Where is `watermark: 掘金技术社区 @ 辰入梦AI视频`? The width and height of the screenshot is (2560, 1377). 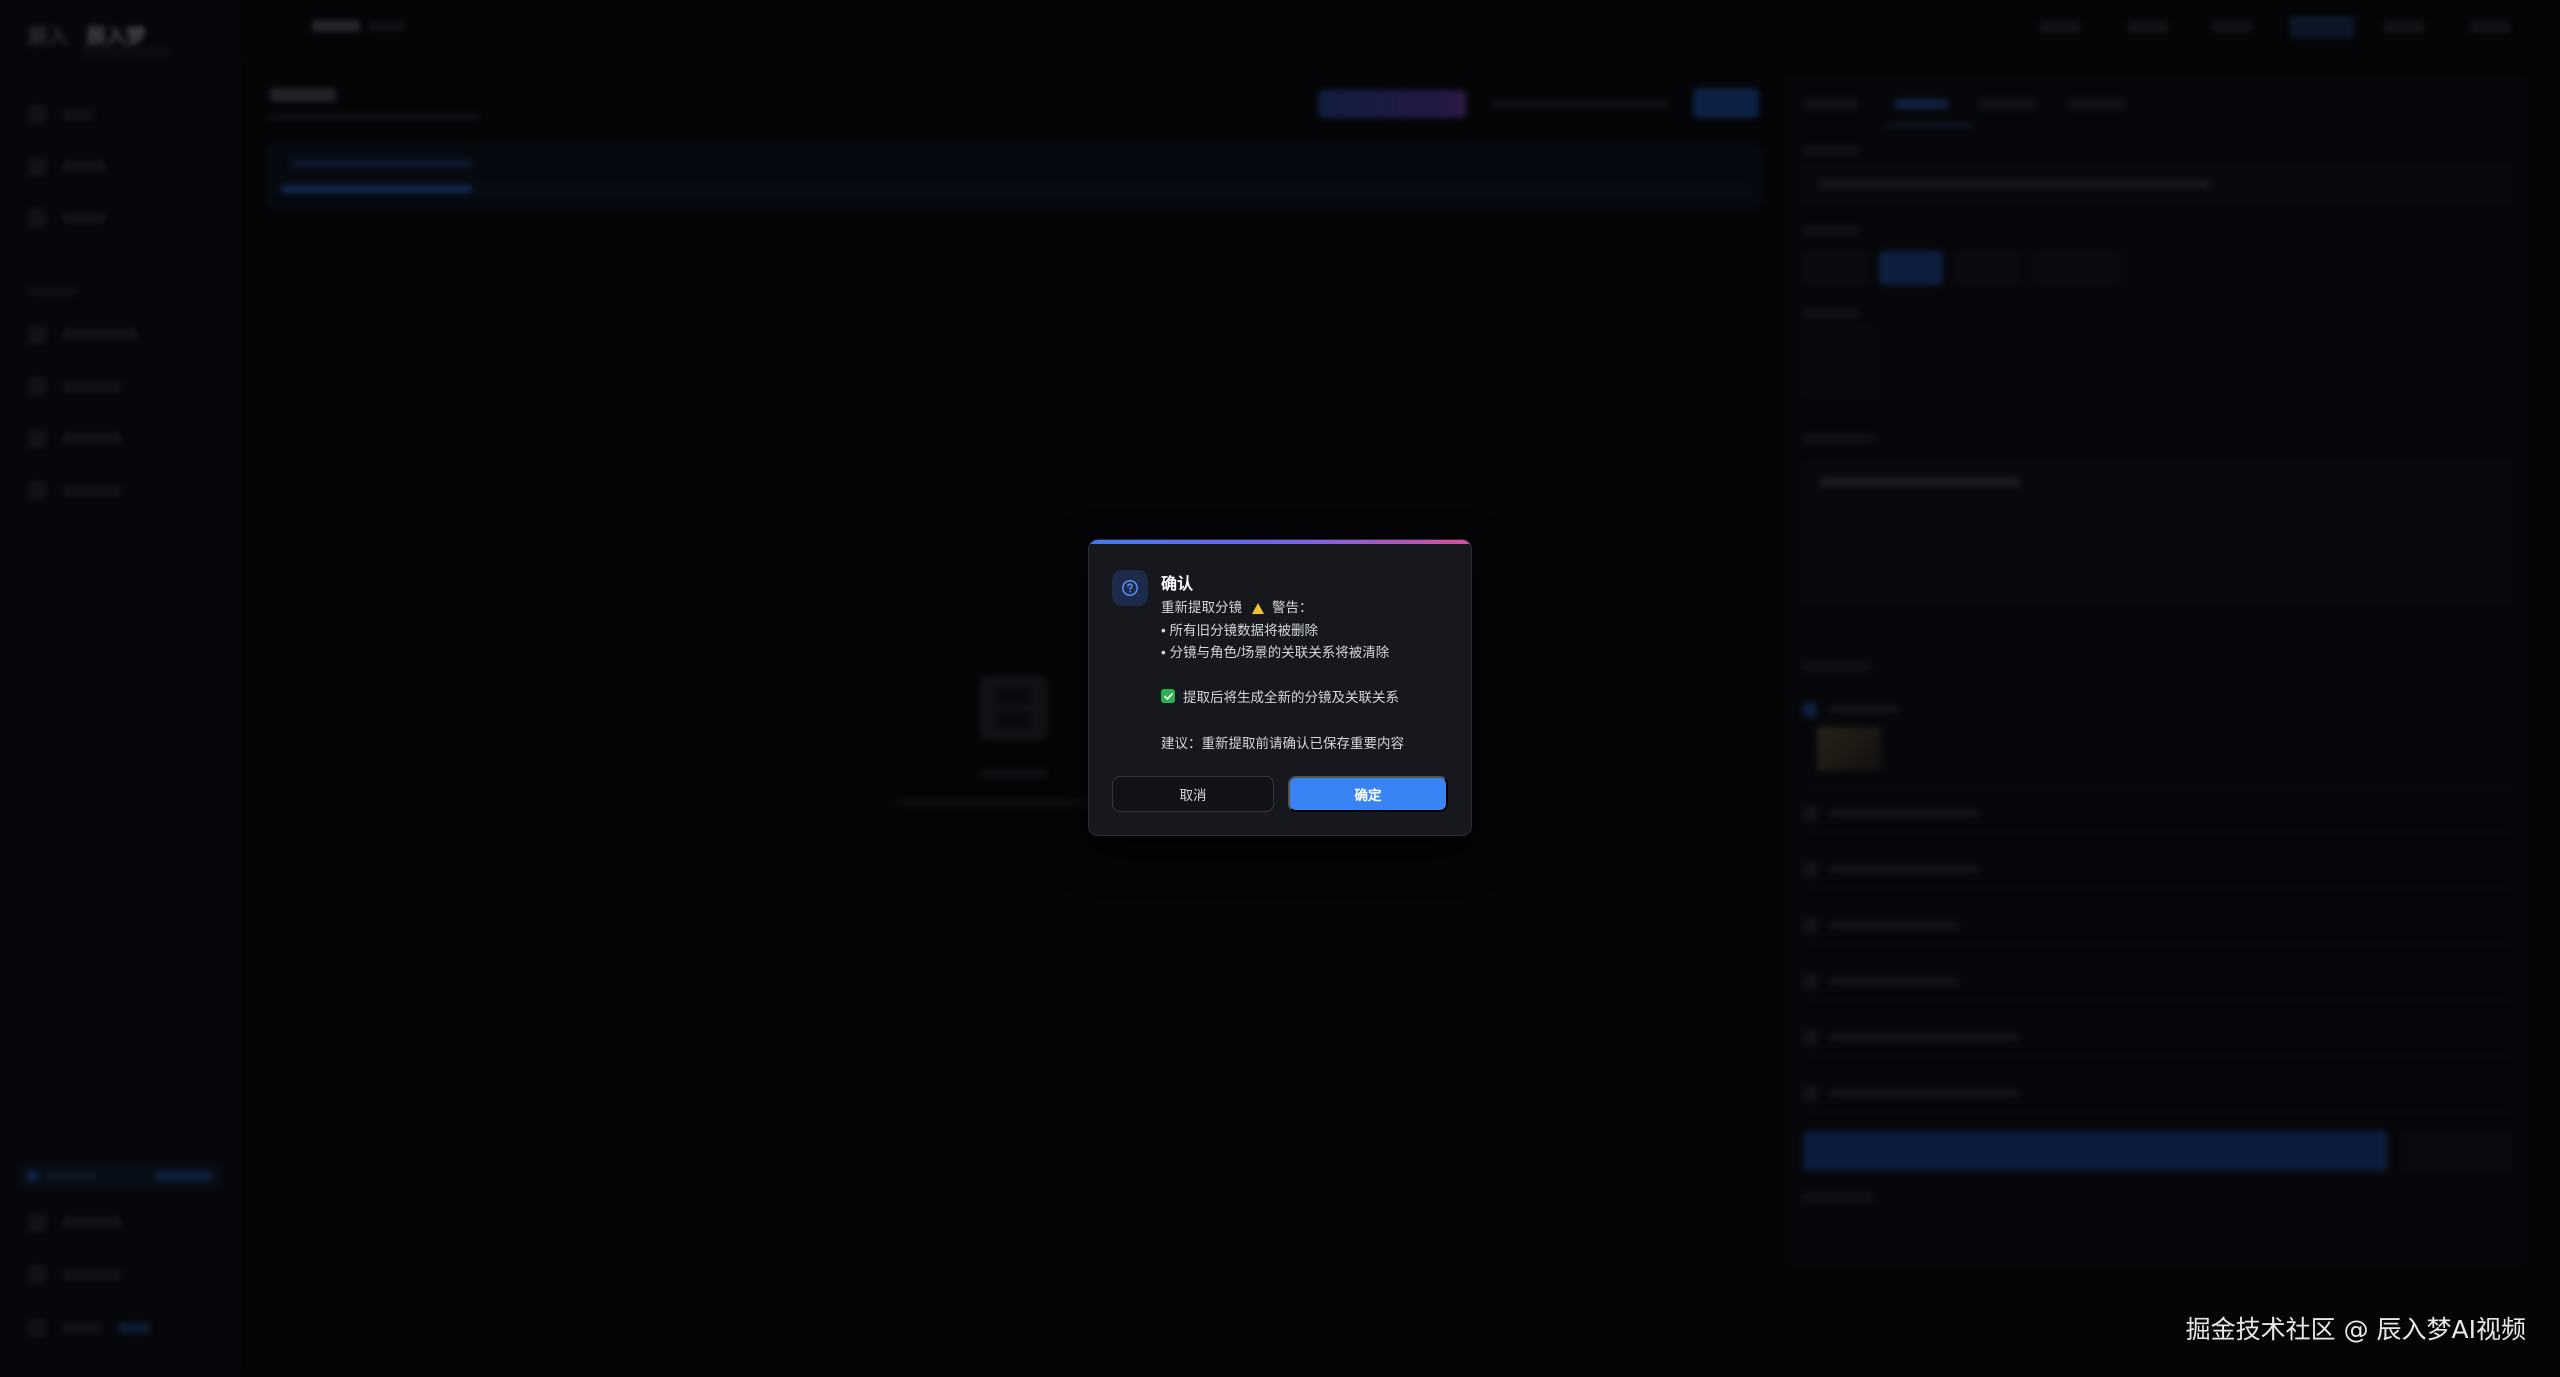
watermark: 掘金技术社区 @ 辰入梦AI视频 is located at coordinates (2355, 1329).